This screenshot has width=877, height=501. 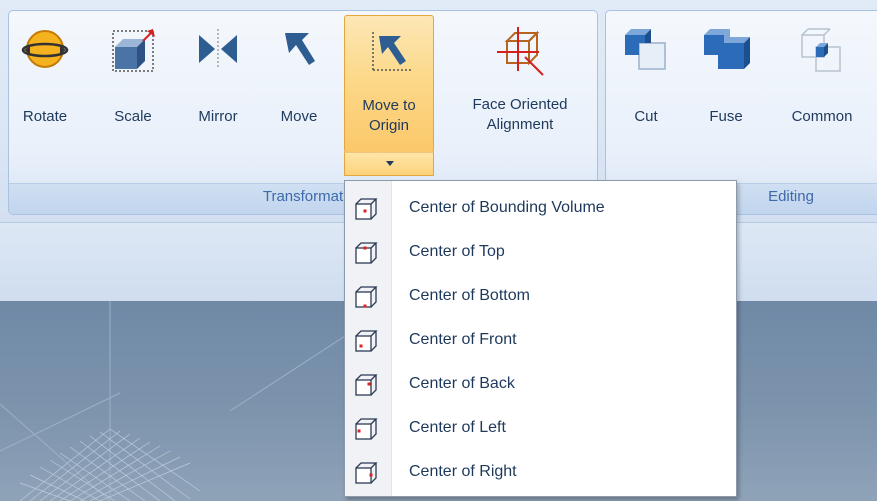 What do you see at coordinates (646, 116) in the screenshot?
I see `cut-label: Cut` at bounding box center [646, 116].